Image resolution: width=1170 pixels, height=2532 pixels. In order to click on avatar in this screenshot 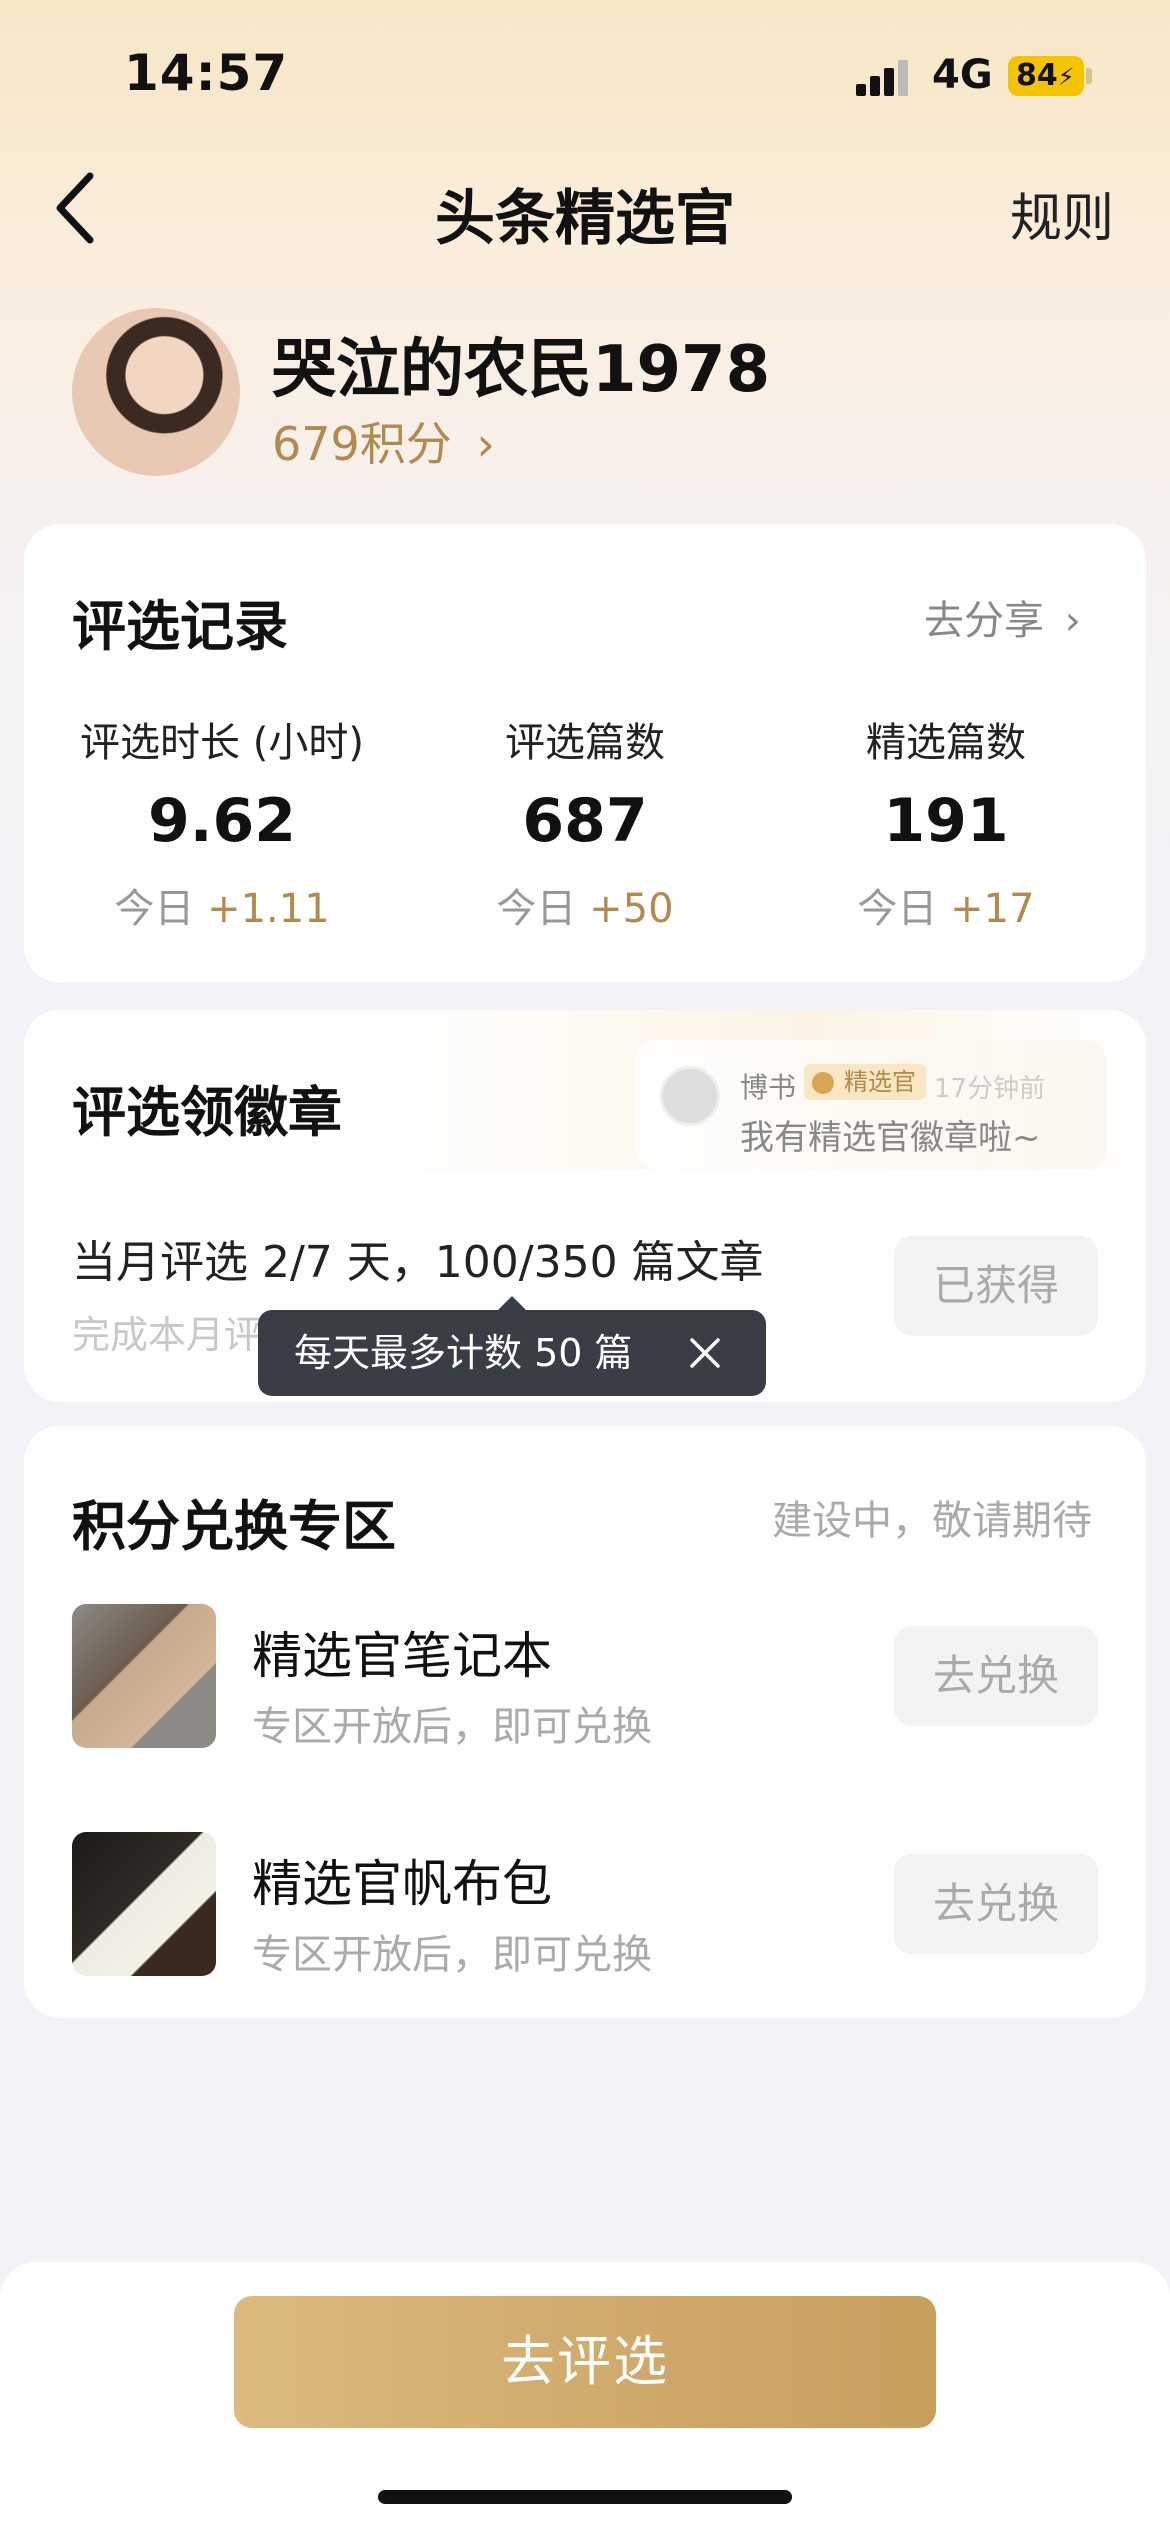, I will do `click(156, 392)`.